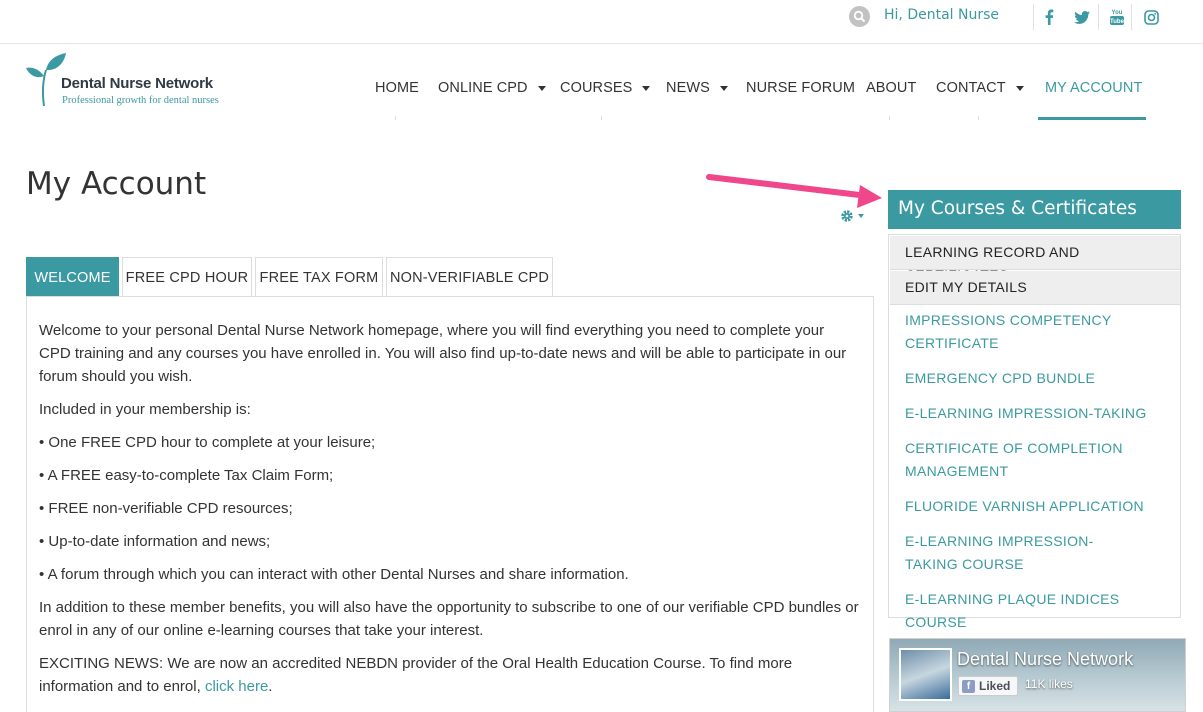 Image resolution: width=1203 pixels, height=712 pixels. I want to click on tab-free-tax-form: FREE TAX FORM, so click(319, 277).